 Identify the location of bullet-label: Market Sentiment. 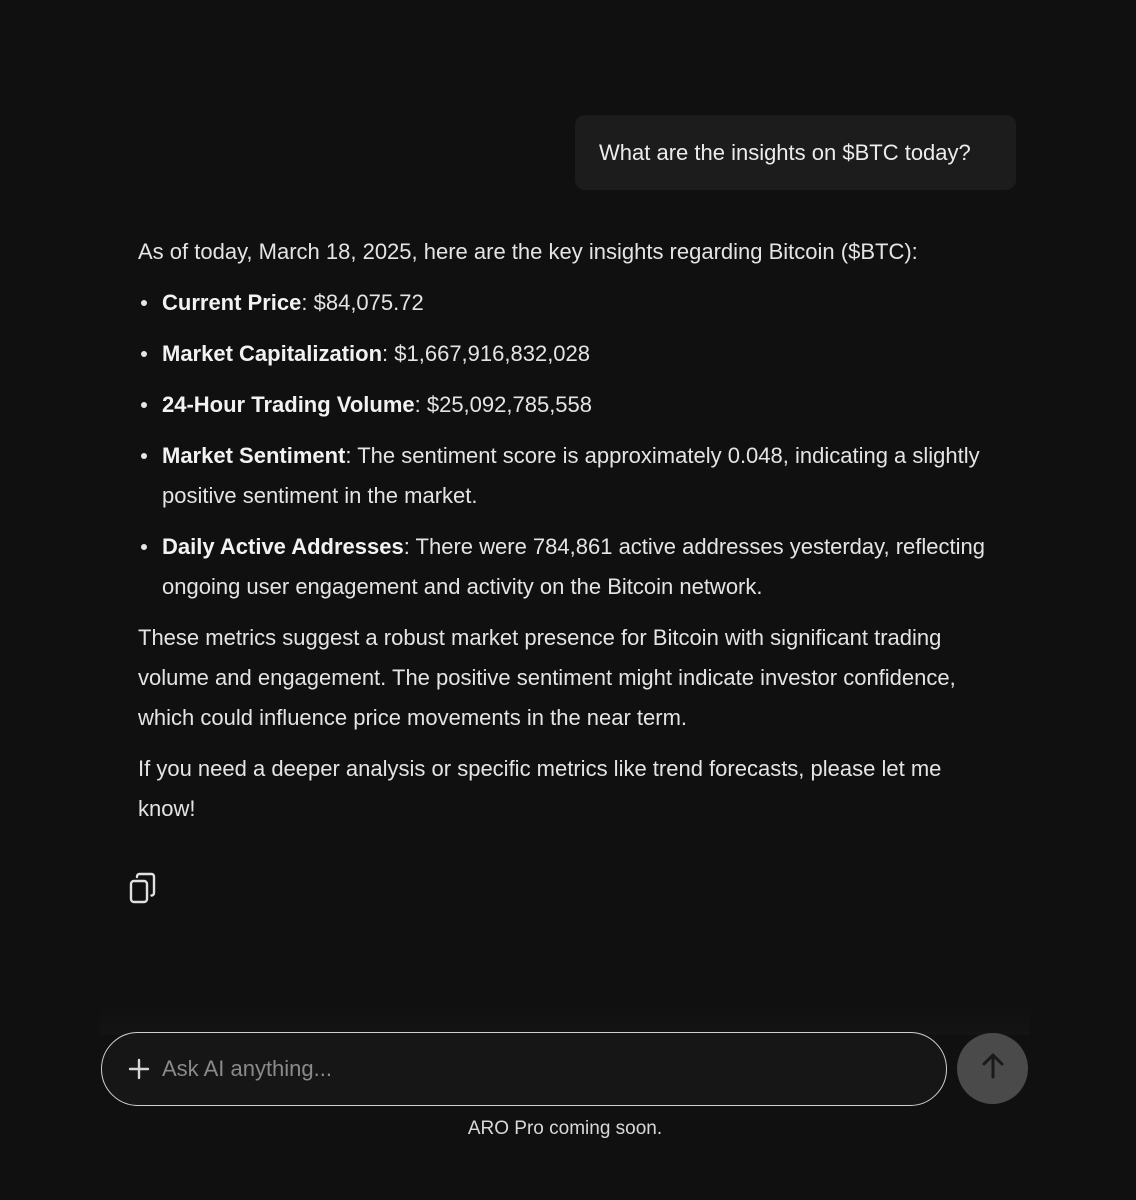
(254, 455).